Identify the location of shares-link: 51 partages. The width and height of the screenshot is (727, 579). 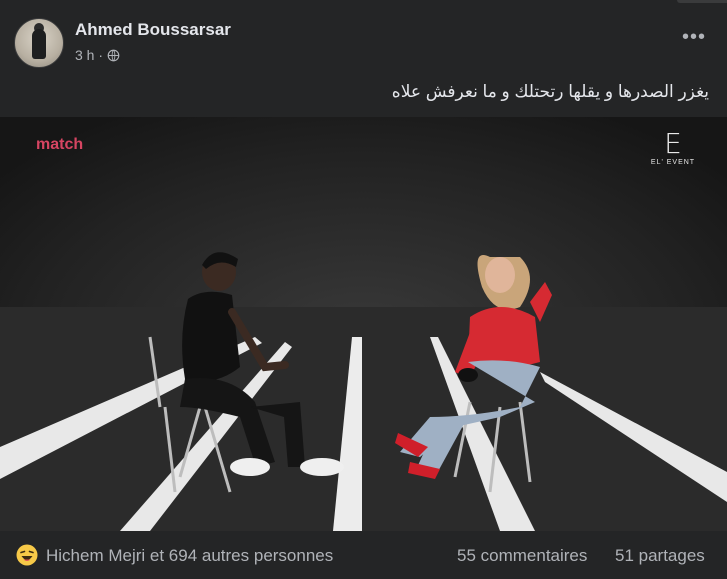
(660, 556).